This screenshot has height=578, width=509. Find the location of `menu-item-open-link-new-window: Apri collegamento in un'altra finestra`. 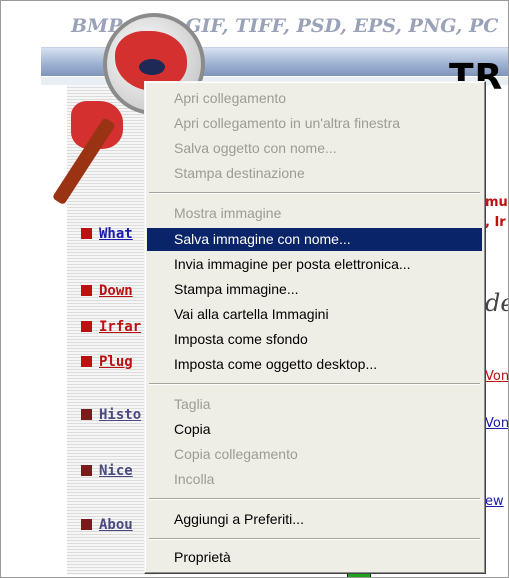

menu-item-open-link-new-window: Apri collegamento in un'altra finestra is located at coordinates (287, 123).